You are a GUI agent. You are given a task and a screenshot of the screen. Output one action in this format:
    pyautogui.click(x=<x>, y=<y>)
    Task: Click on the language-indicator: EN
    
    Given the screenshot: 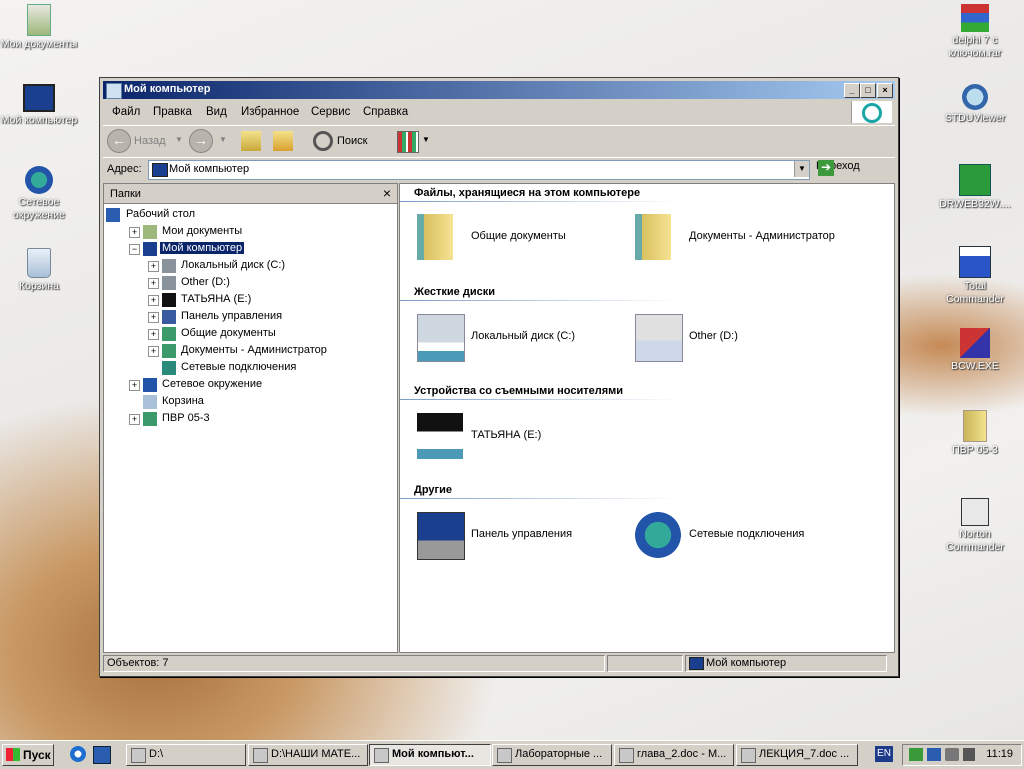 What is the action you would take?
    pyautogui.click(x=884, y=754)
    